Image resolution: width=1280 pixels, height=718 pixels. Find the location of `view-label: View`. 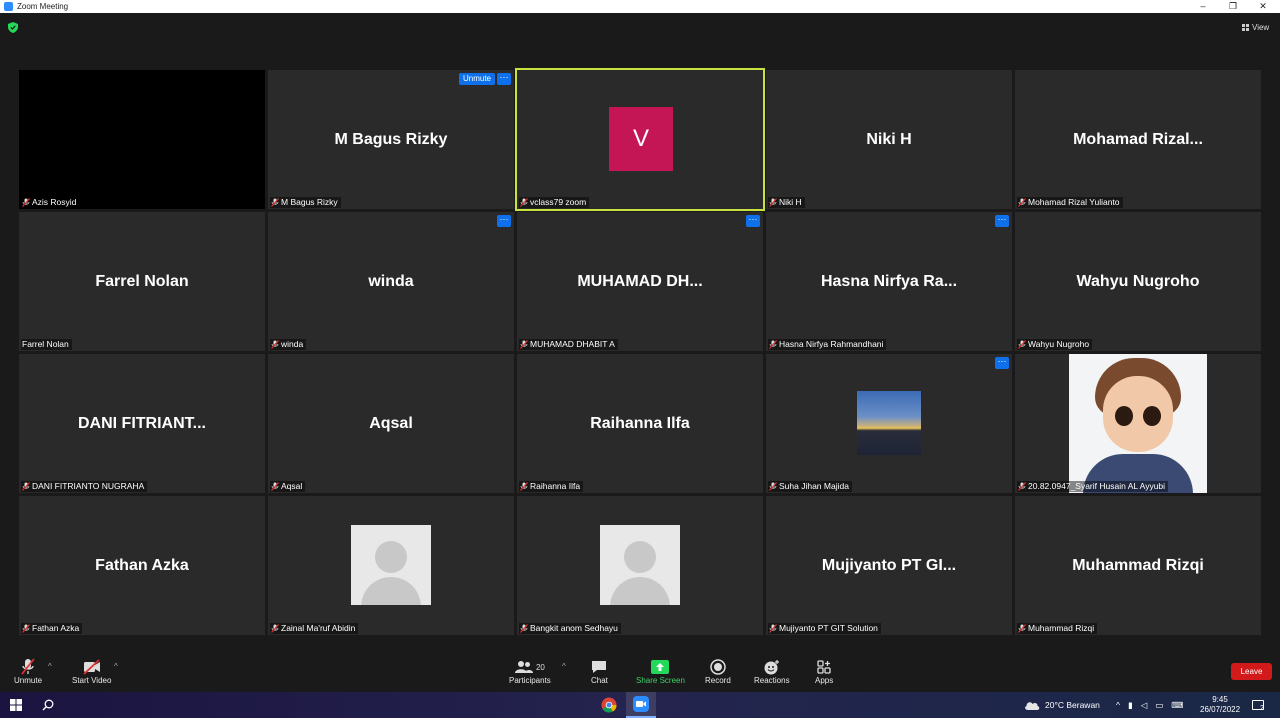

view-label: View is located at coordinates (1261, 27).